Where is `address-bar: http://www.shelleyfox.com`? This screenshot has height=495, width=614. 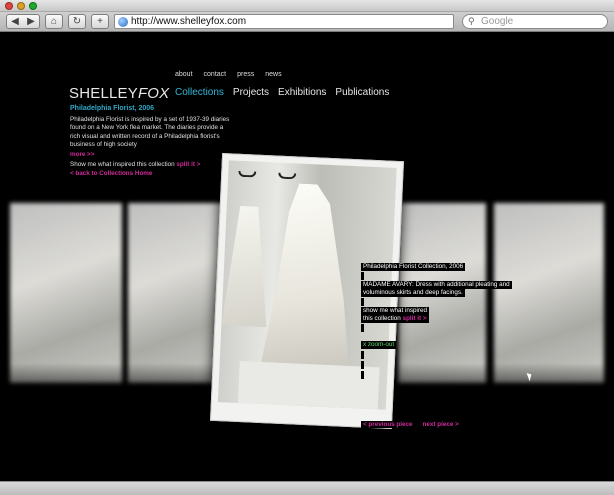 address-bar: http://www.shelleyfox.com is located at coordinates (284, 21).